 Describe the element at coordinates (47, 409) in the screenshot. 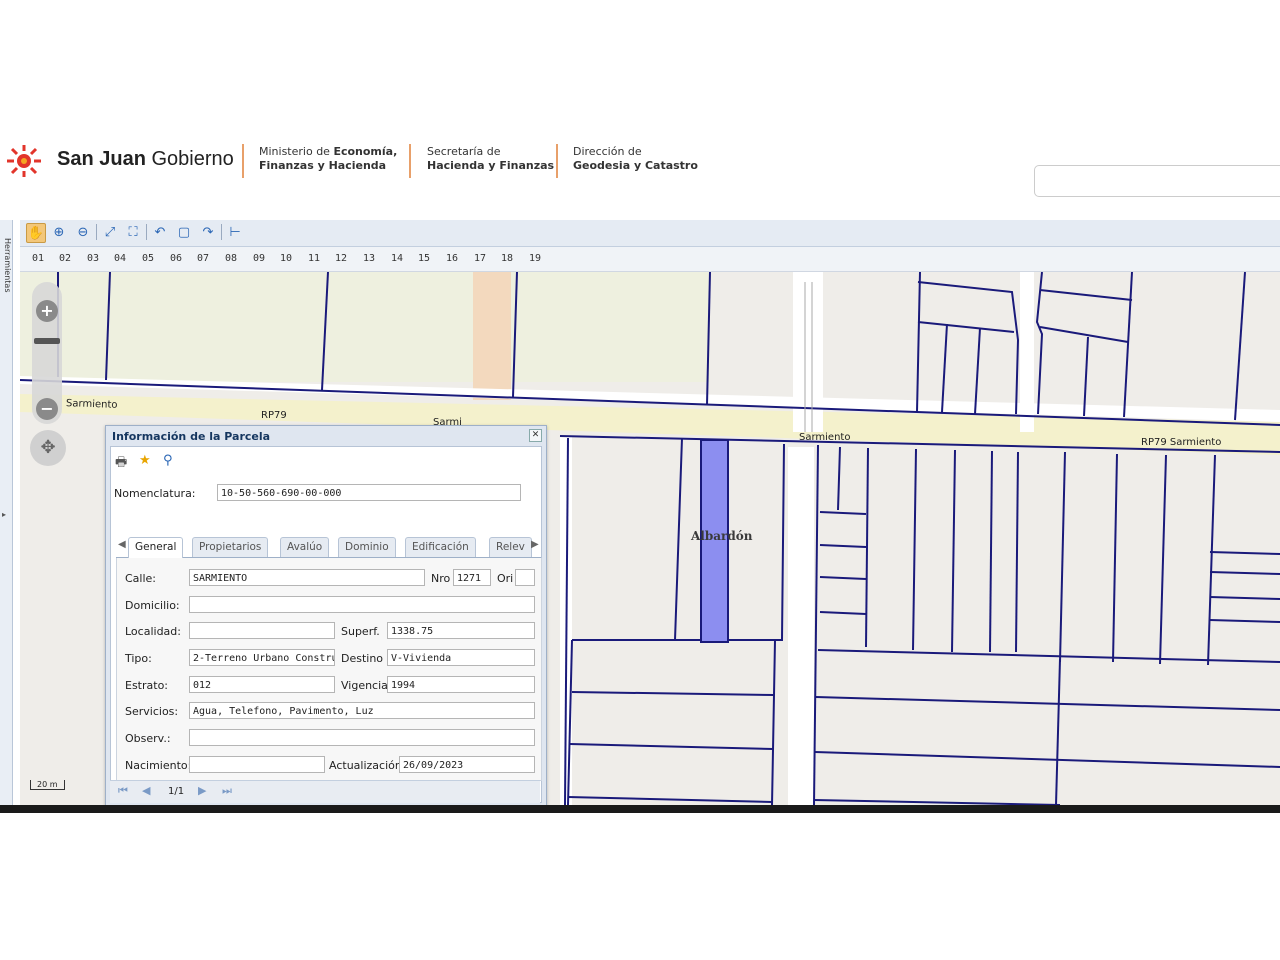

I see `zoom-out-icon: −` at that location.